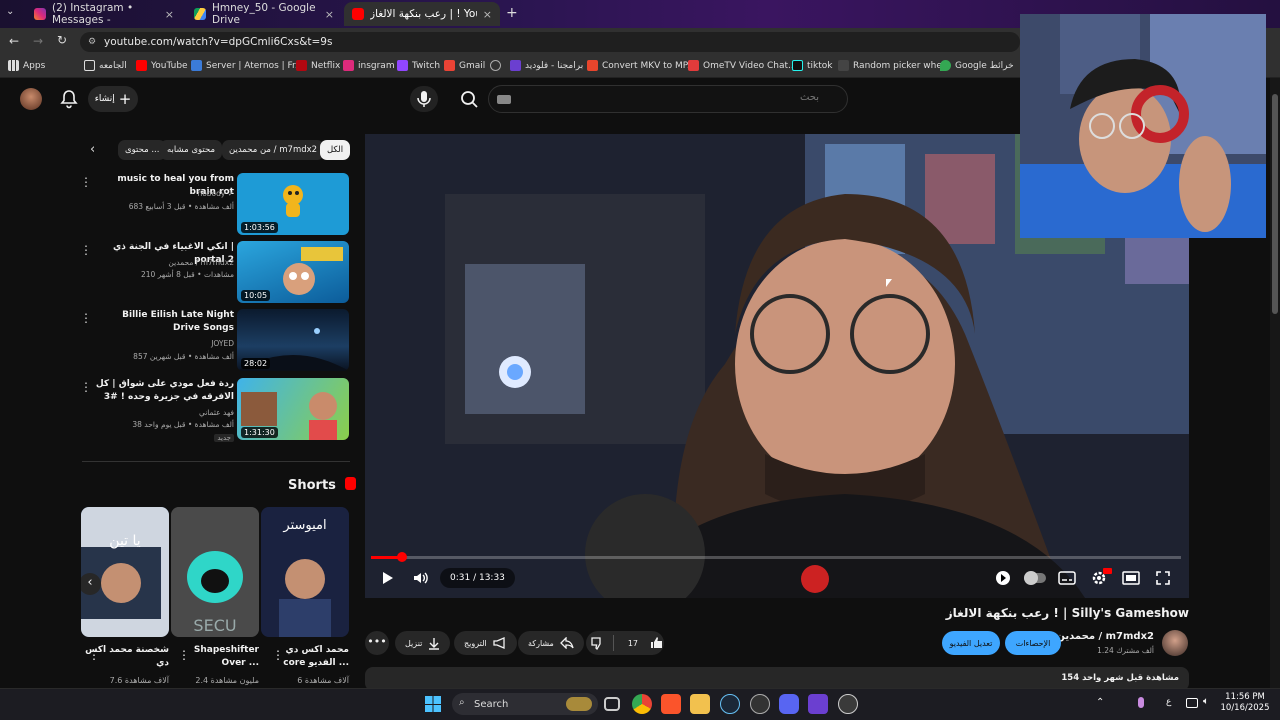 This screenshot has height=720, width=1280. Describe the element at coordinates (477, 578) in the screenshot. I see `time-display: 0:31 / 13:33` at that location.